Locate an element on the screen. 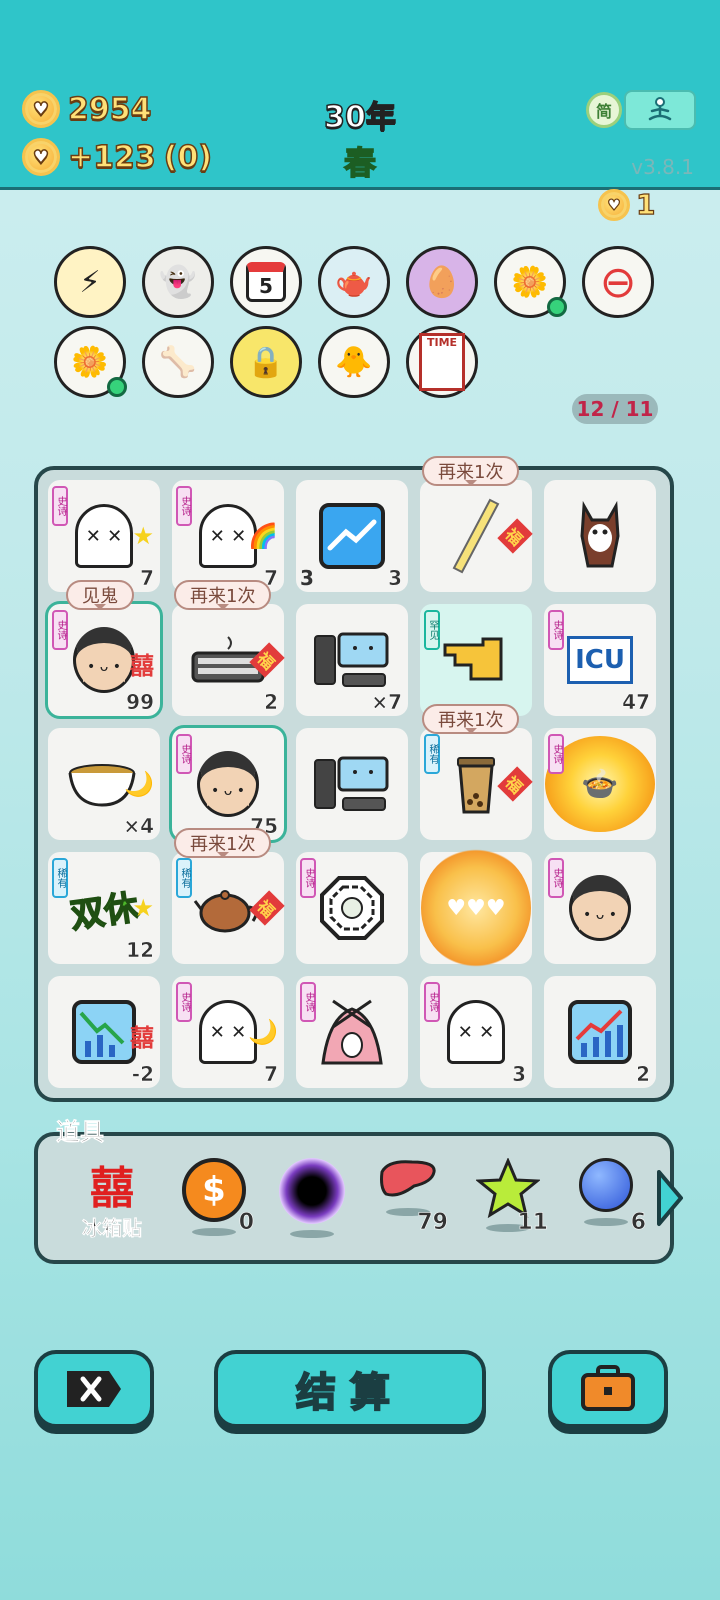  board-cell-keyboard: 福2 is located at coordinates (228, 660).